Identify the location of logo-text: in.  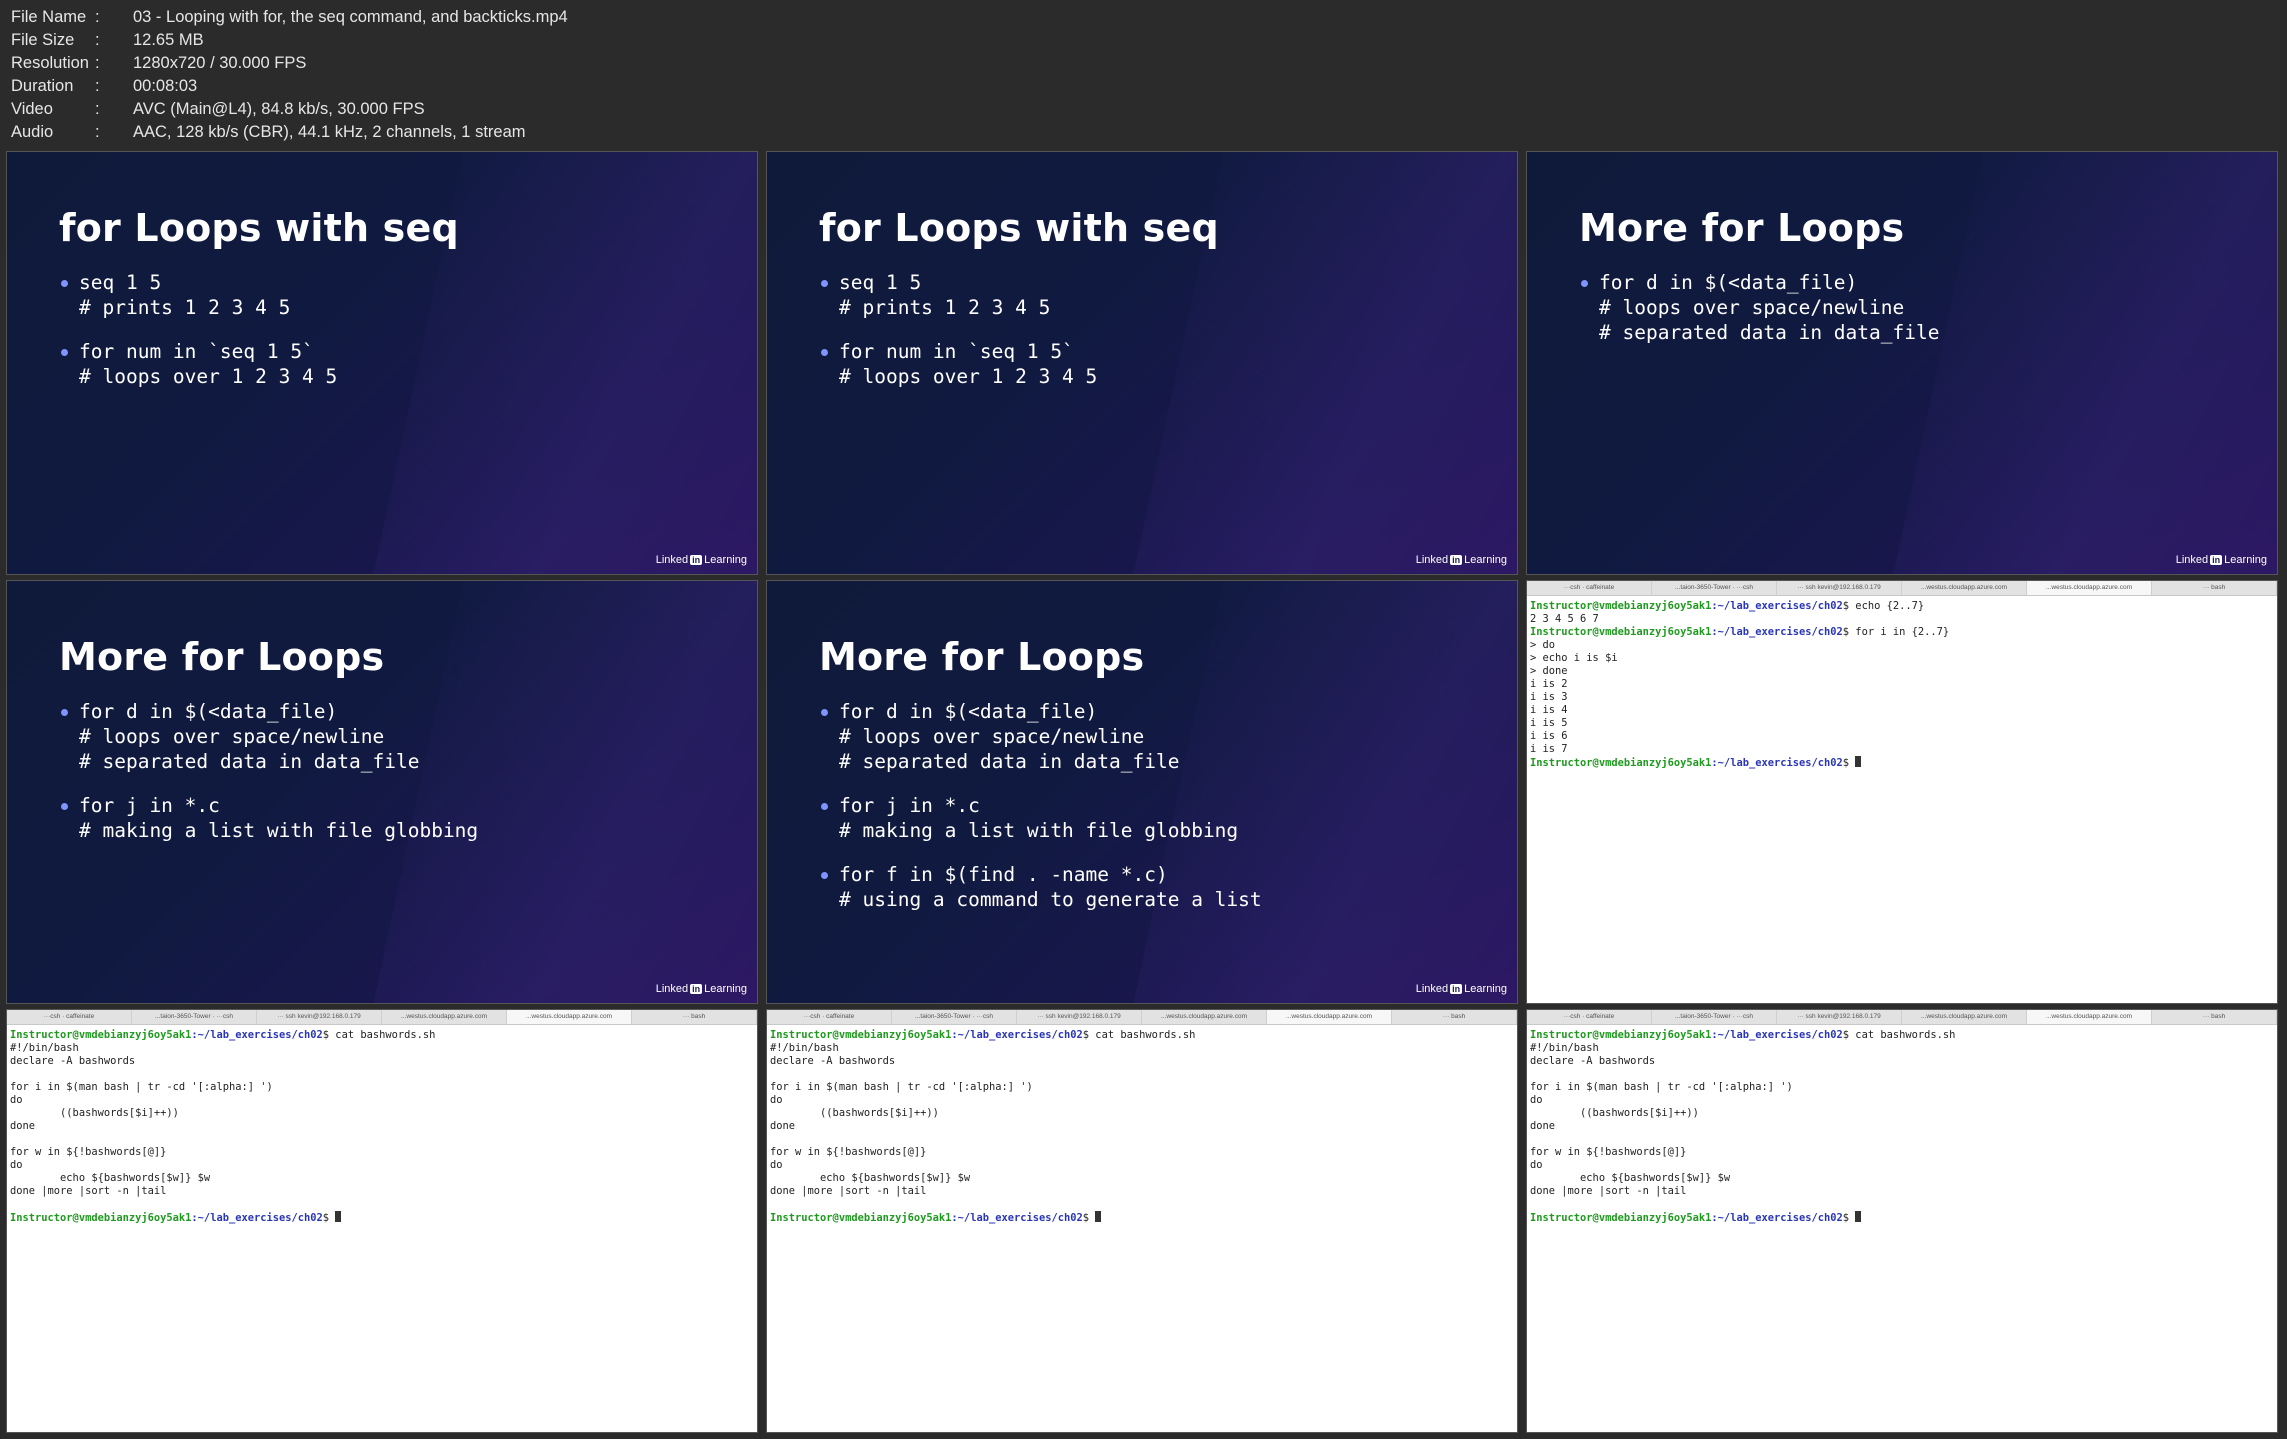
(2216, 560).